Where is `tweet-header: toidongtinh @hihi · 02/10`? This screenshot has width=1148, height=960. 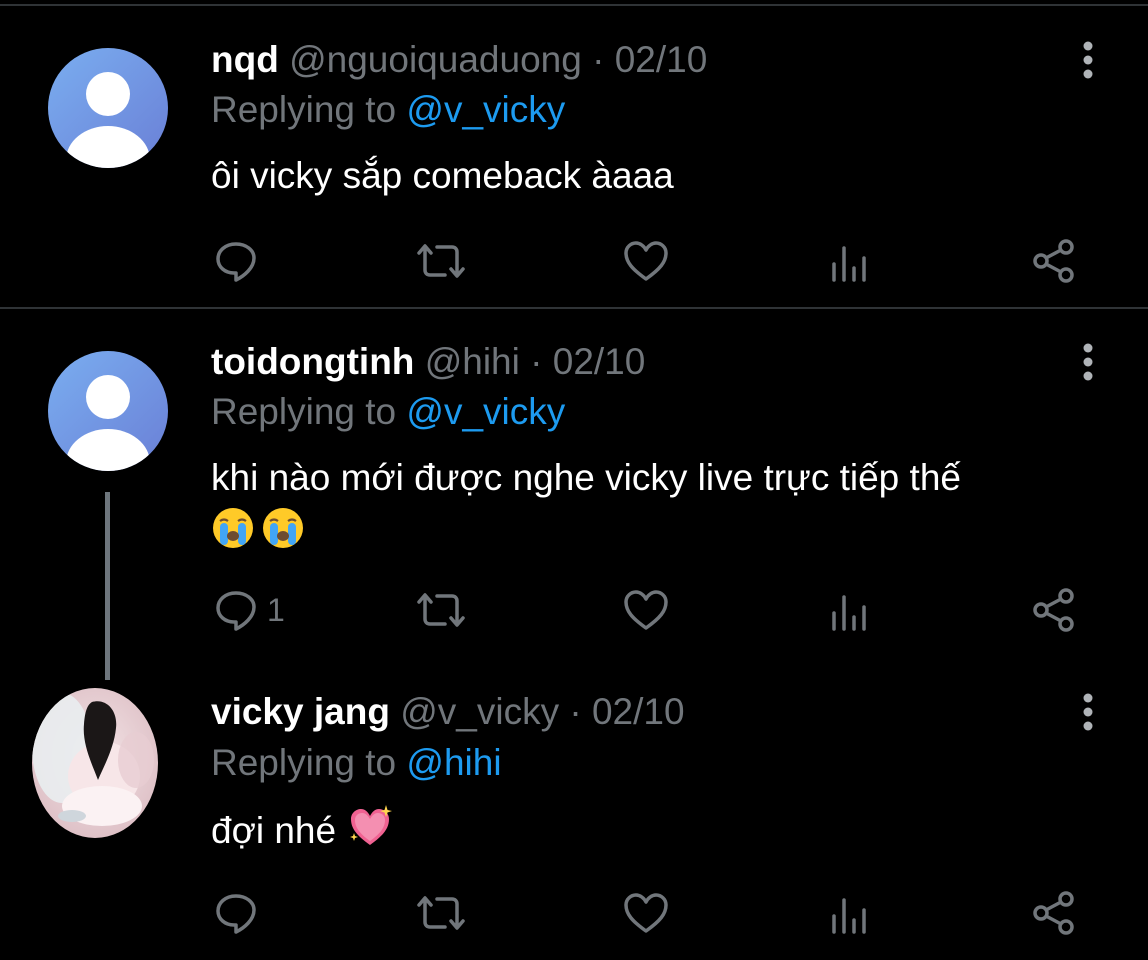 tweet-header: toidongtinh @hihi · 02/10 is located at coordinates (428, 362).